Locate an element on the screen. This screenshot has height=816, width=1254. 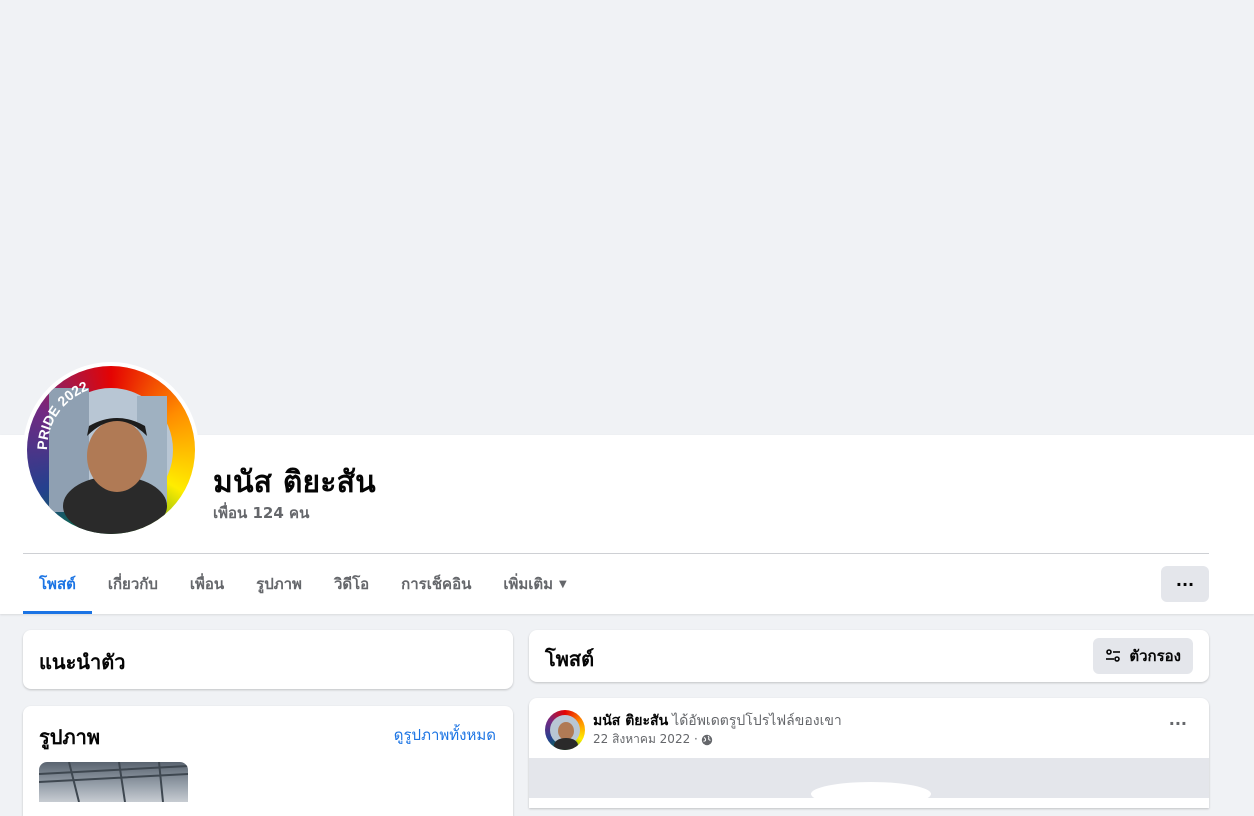
post-options-button: ··· is located at coordinates (1178, 723).